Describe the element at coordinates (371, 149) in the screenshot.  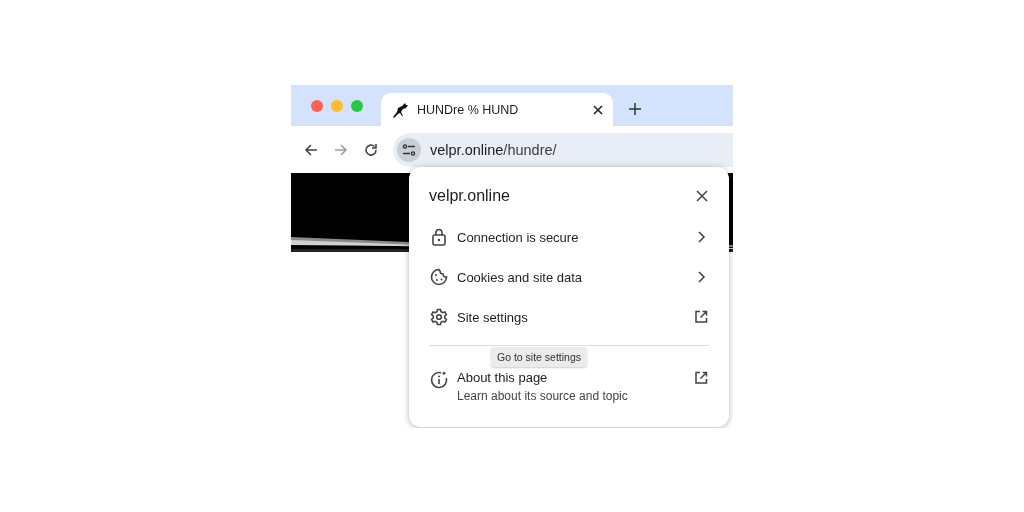
I see `reload-icon` at that location.